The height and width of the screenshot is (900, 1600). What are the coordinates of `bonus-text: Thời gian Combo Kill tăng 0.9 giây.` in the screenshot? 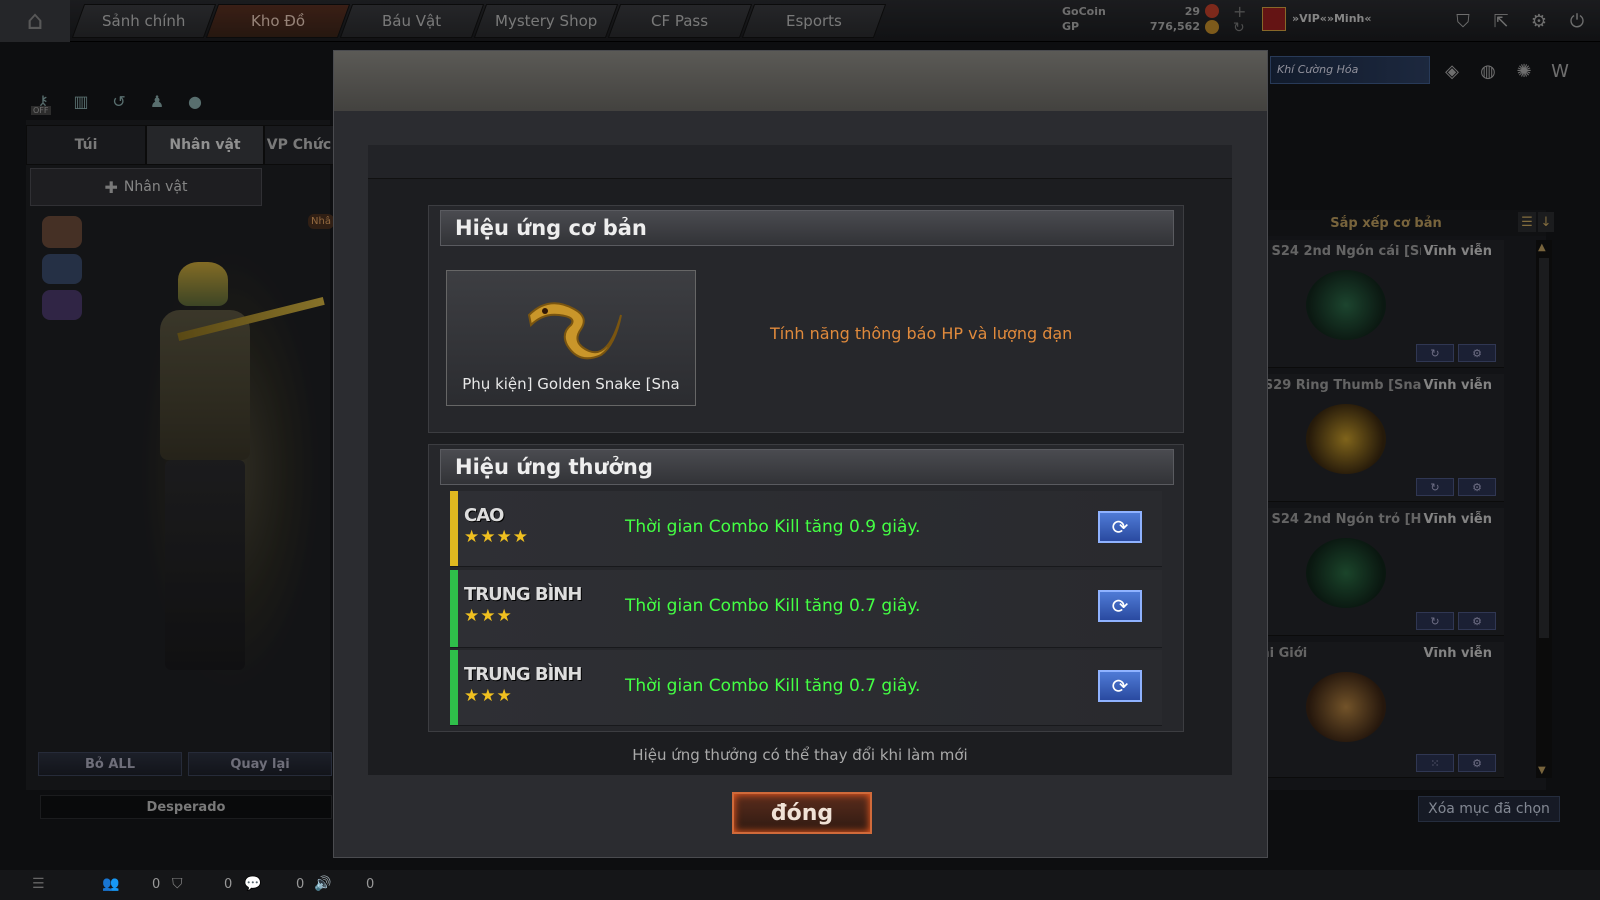 It's located at (773, 527).